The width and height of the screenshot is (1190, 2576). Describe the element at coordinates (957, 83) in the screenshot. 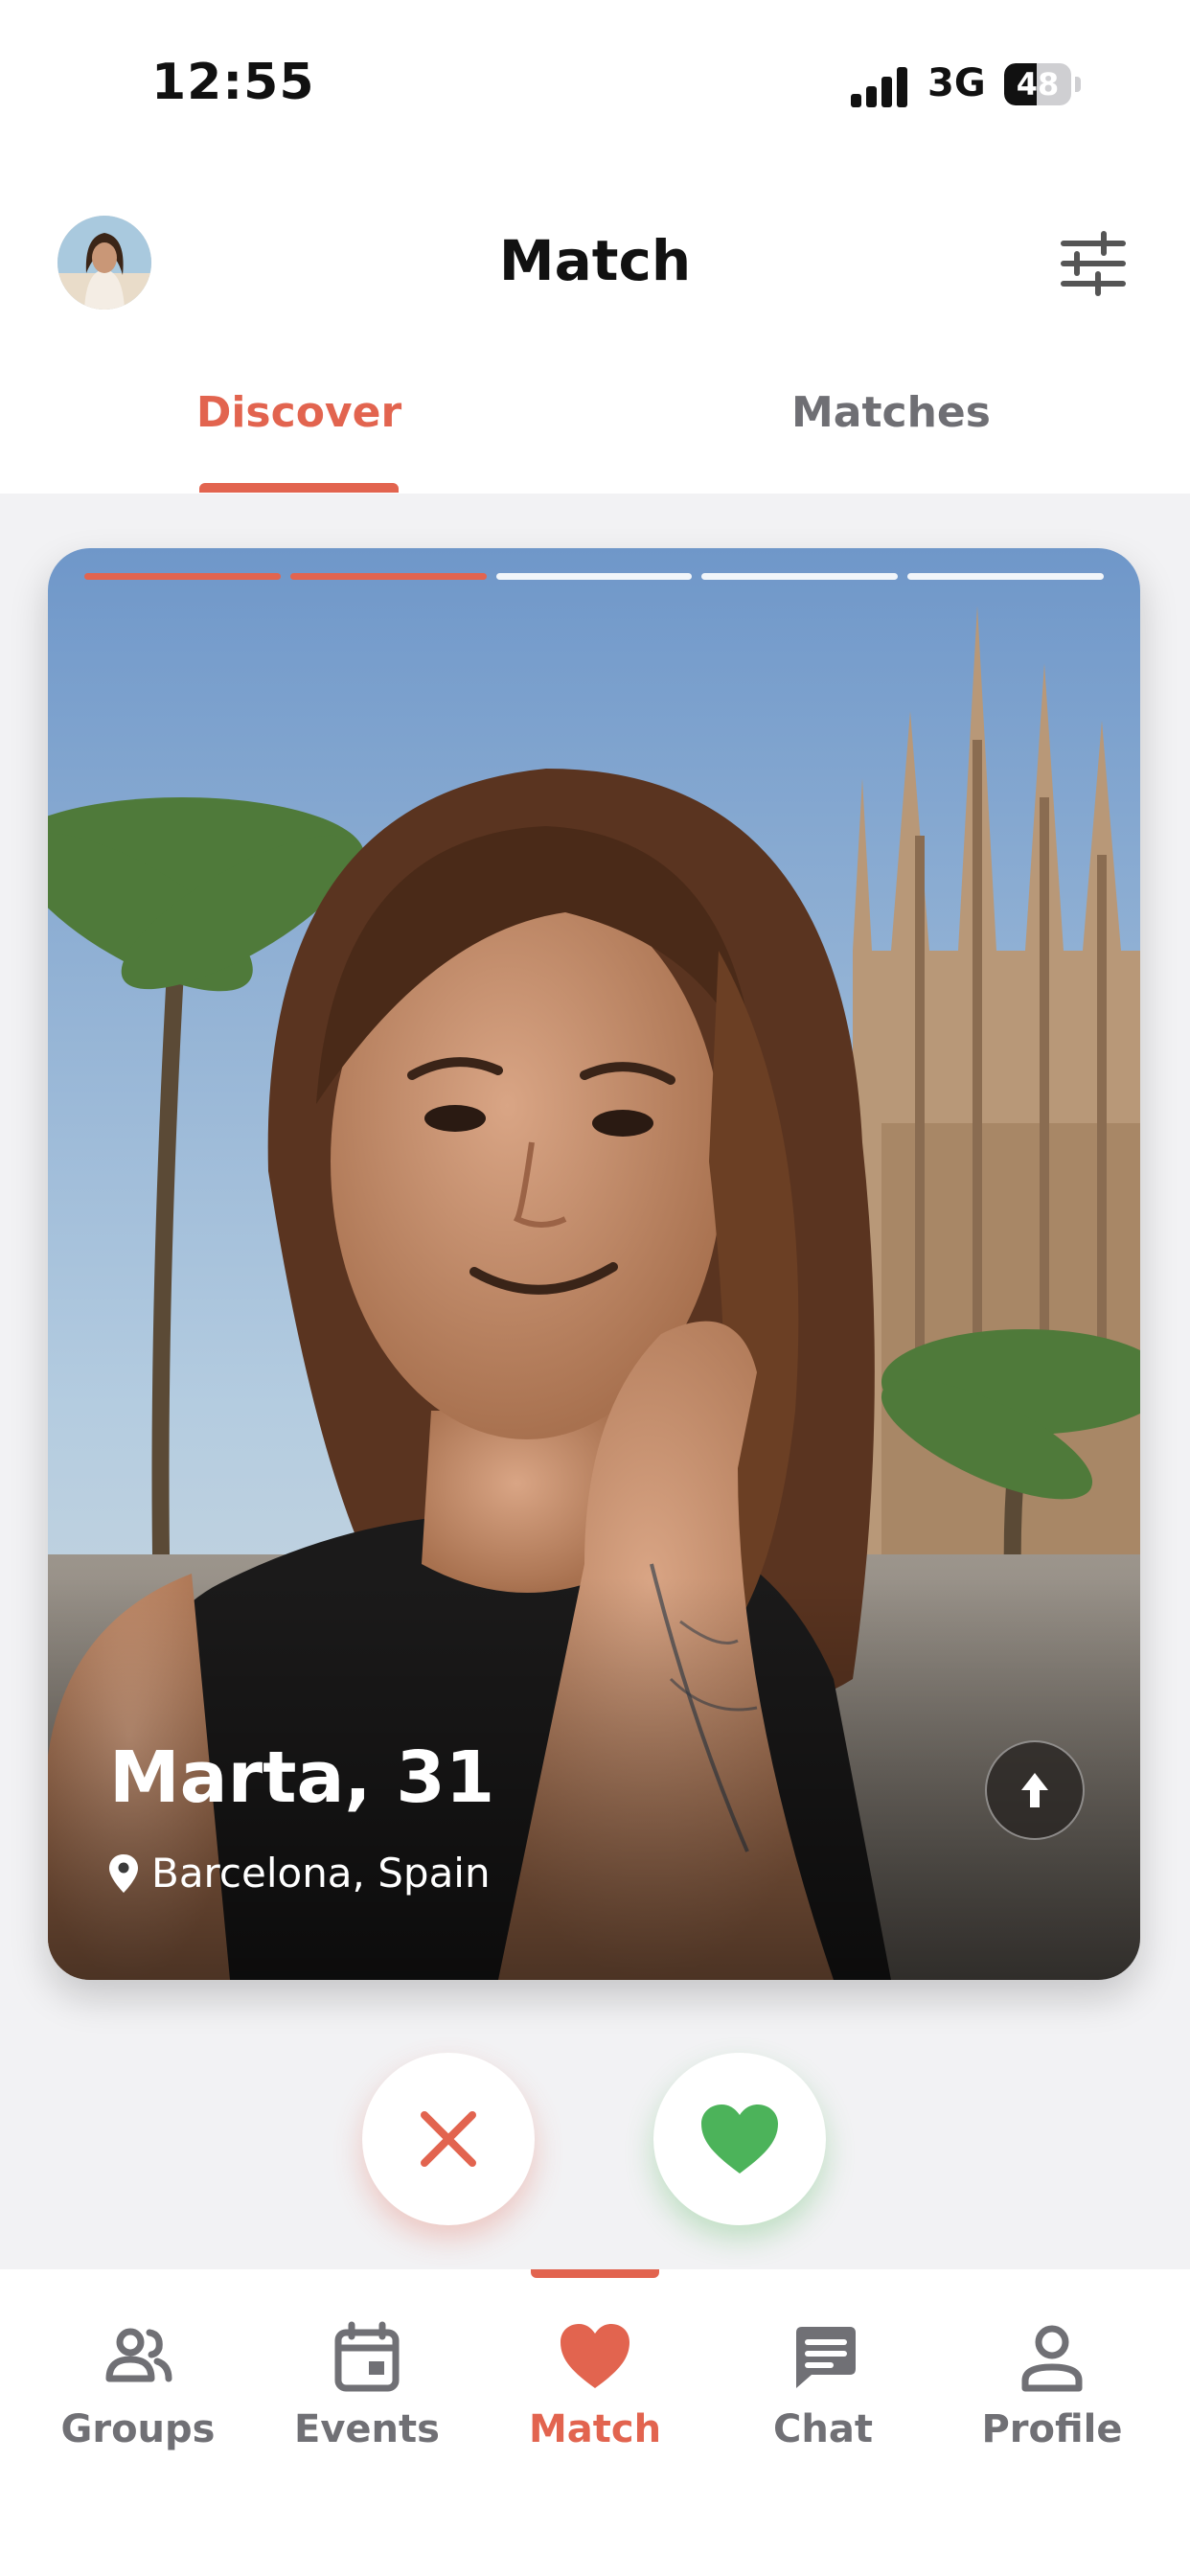

I see `network-type: 3G` at that location.